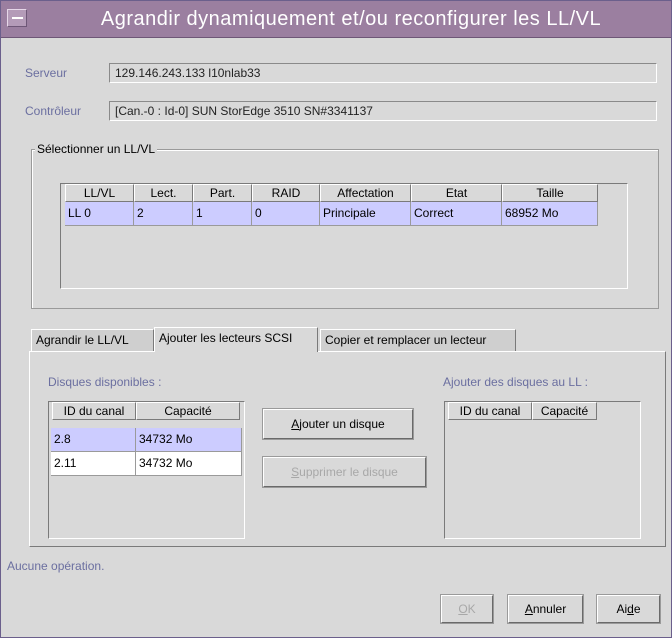 The height and width of the screenshot is (638, 672). I want to click on tab-ajouter-lecteurs: Ajouter les lecteurs SCSI, so click(236, 339).